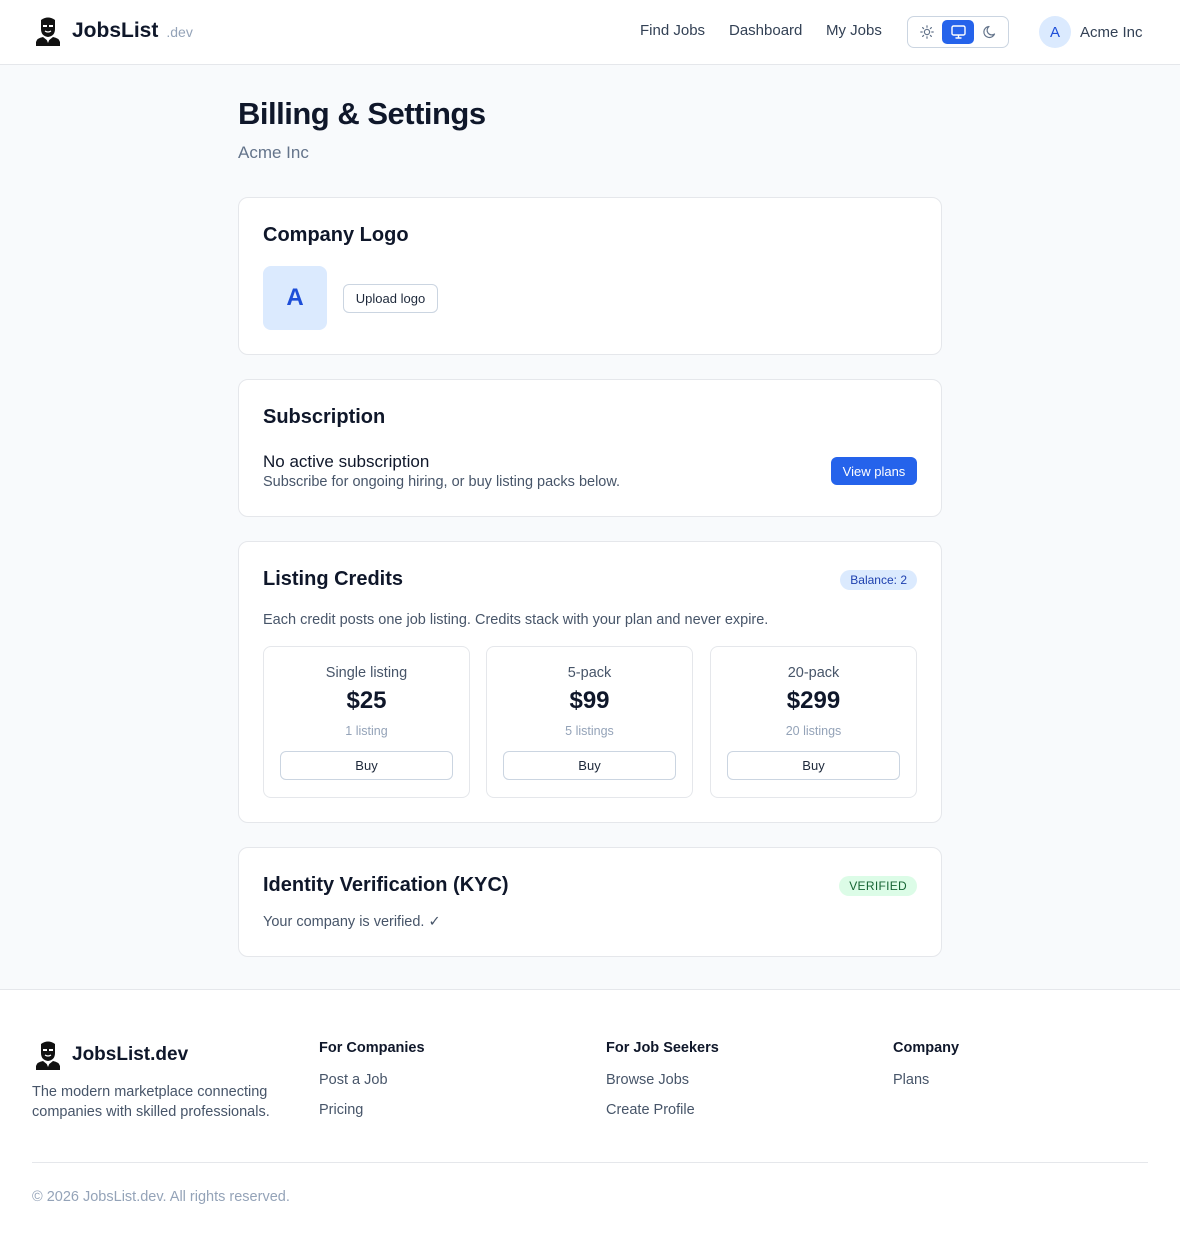  Describe the element at coordinates (590, 1162) in the screenshot. I see `footer-divider` at that location.